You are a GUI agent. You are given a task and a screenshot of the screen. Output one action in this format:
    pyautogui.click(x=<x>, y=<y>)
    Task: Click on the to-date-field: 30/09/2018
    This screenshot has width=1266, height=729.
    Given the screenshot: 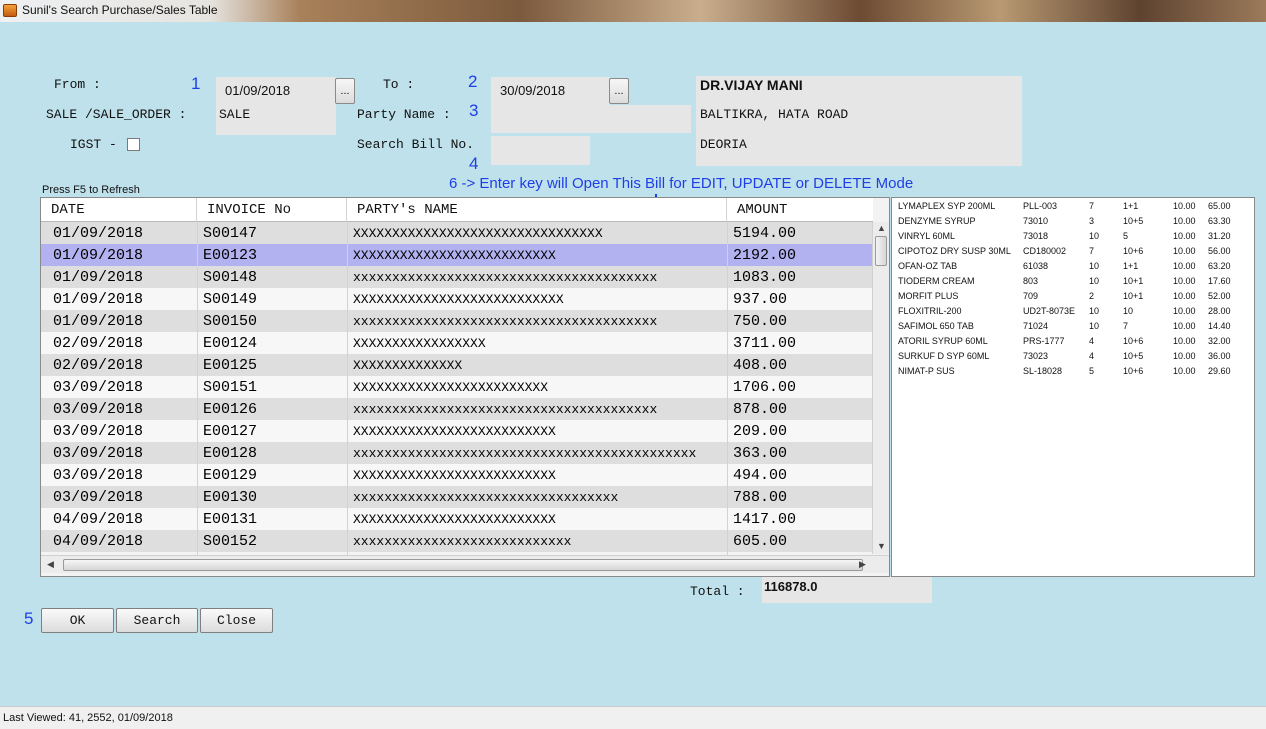 What is the action you would take?
    pyautogui.click(x=550, y=91)
    